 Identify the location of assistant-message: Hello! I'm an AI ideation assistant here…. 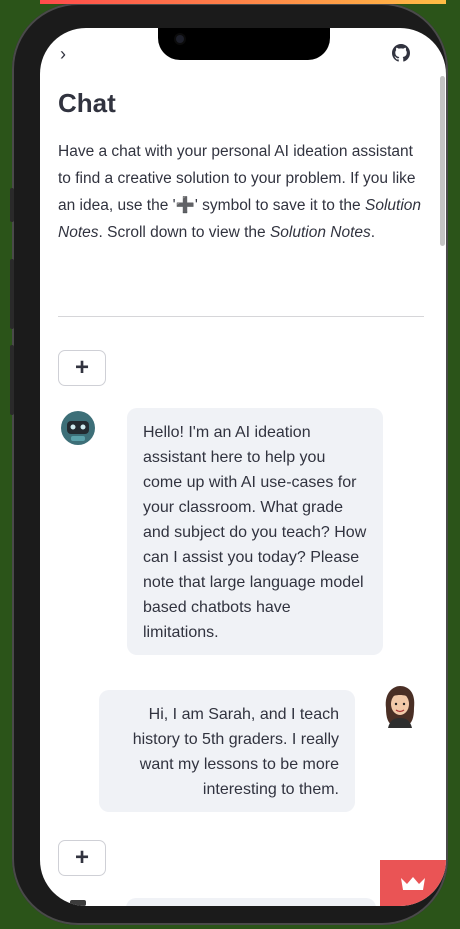
(255, 531).